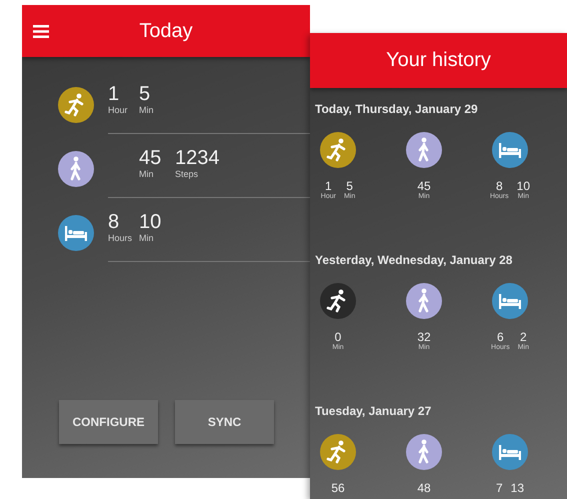  I want to click on value-text: 6, so click(500, 337).